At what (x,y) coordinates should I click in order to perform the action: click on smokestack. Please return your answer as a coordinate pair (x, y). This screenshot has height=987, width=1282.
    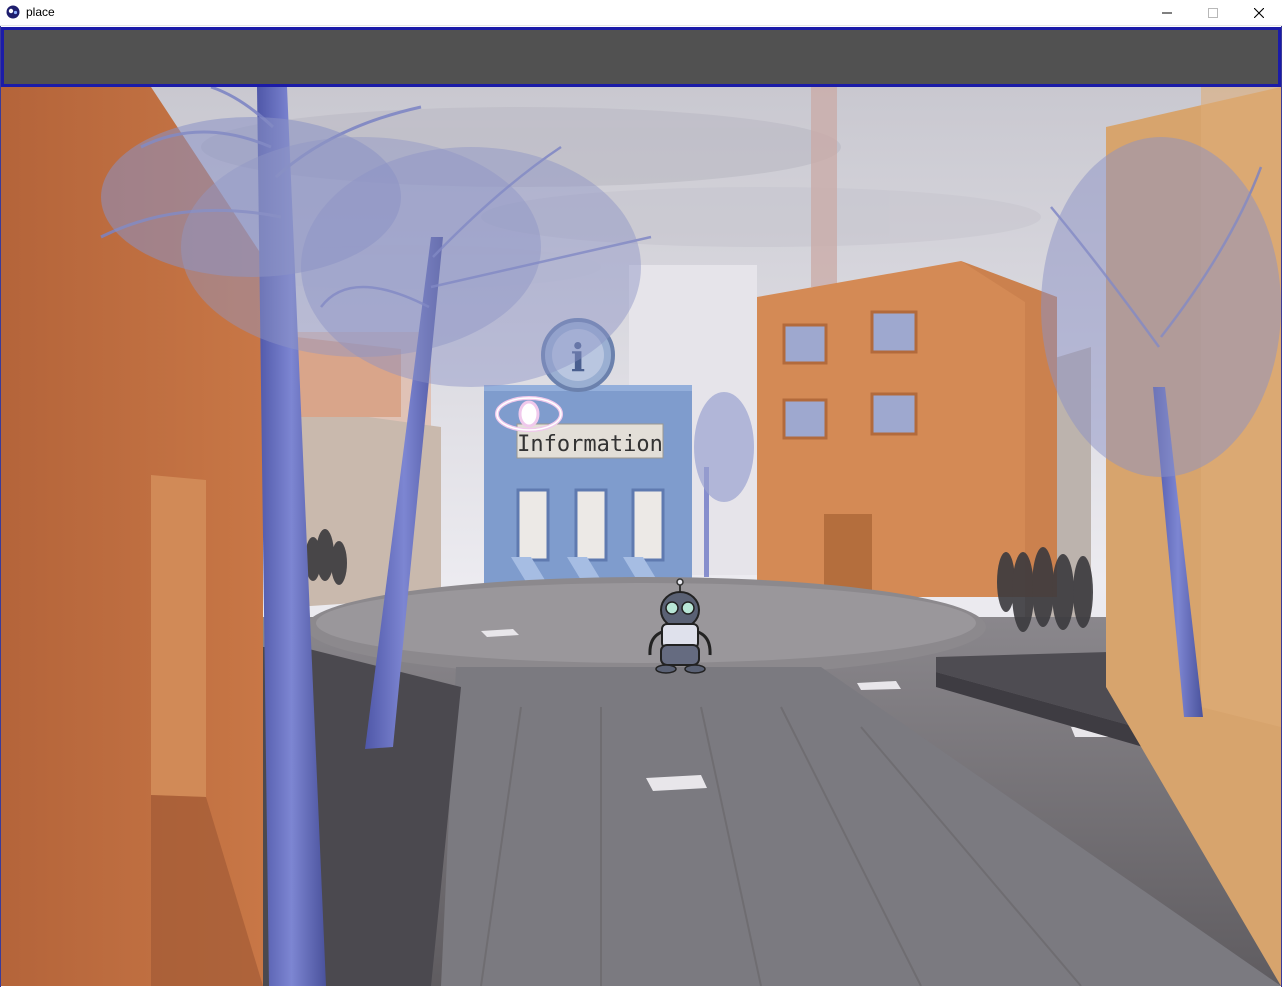
    Looking at the image, I should click on (824, 187).